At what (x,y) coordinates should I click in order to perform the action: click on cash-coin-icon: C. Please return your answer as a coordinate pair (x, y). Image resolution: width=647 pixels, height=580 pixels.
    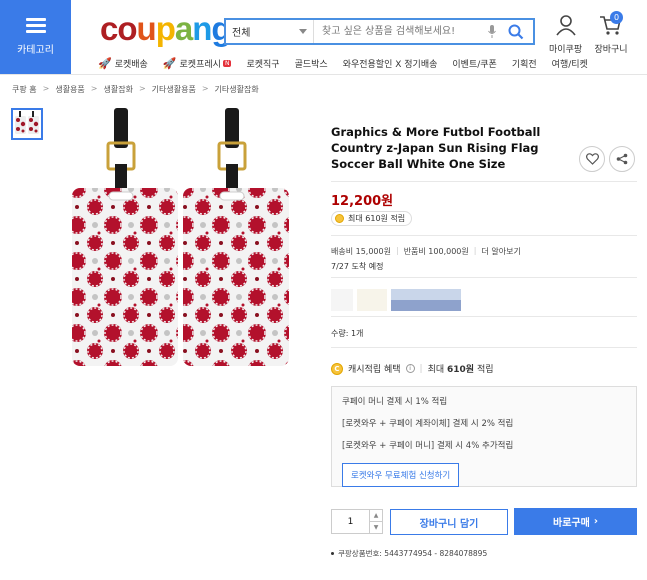
    Looking at the image, I should click on (337, 368).